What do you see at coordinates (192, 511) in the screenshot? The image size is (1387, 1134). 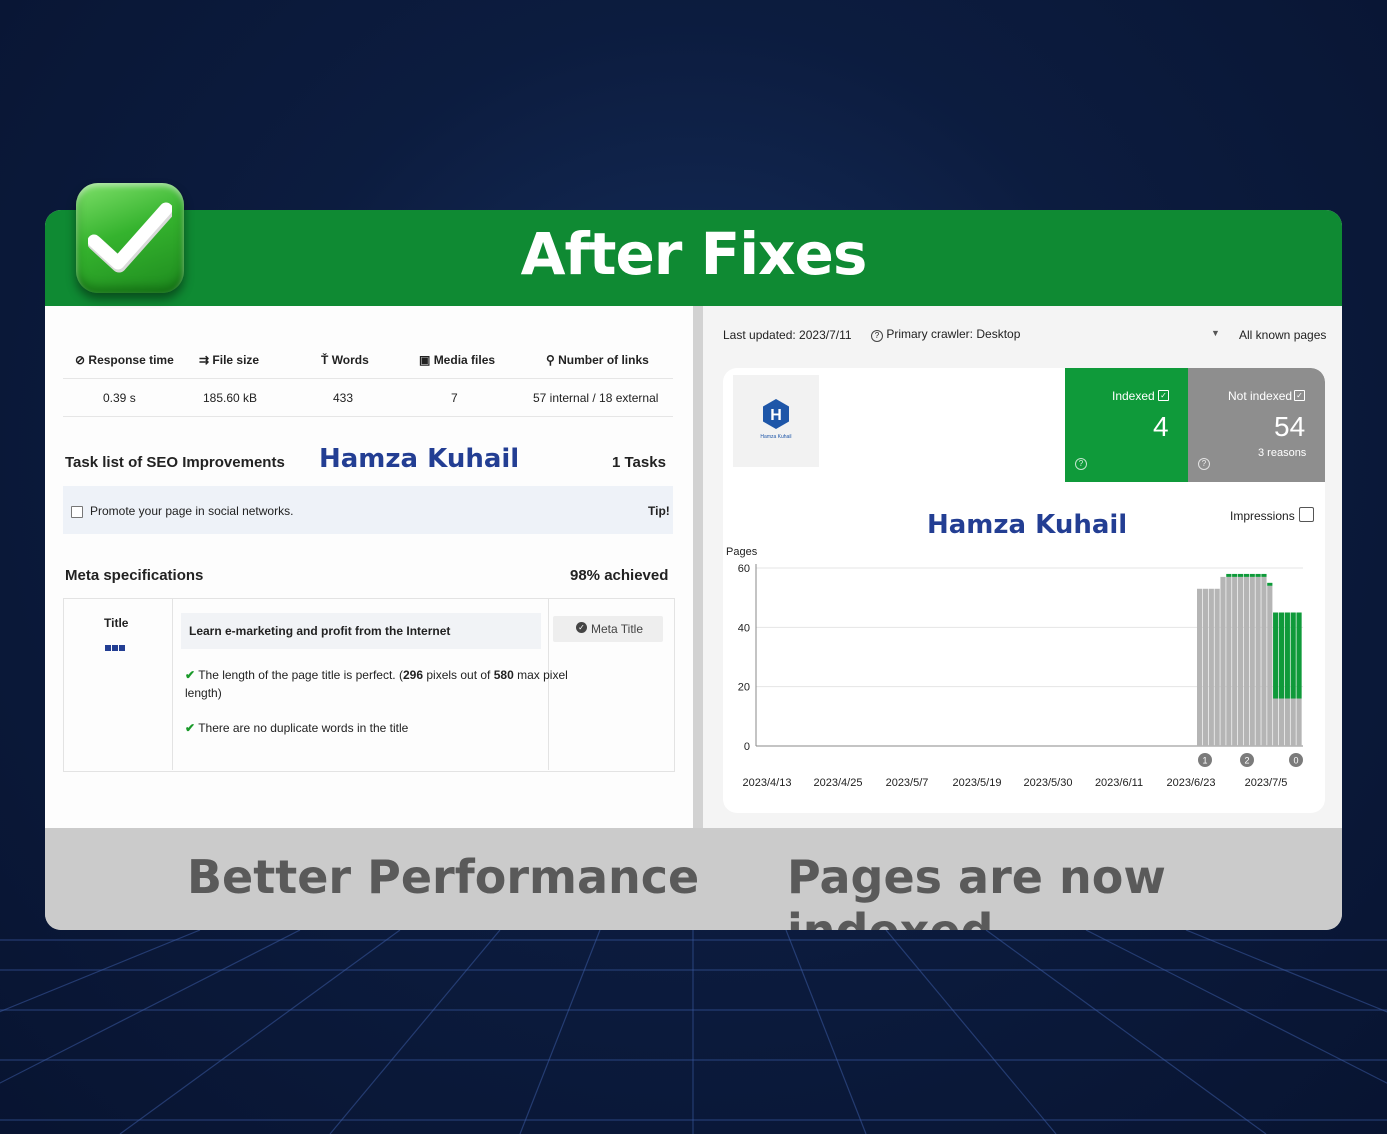 I see `task-item-label: Promote your page in social networks.` at bounding box center [192, 511].